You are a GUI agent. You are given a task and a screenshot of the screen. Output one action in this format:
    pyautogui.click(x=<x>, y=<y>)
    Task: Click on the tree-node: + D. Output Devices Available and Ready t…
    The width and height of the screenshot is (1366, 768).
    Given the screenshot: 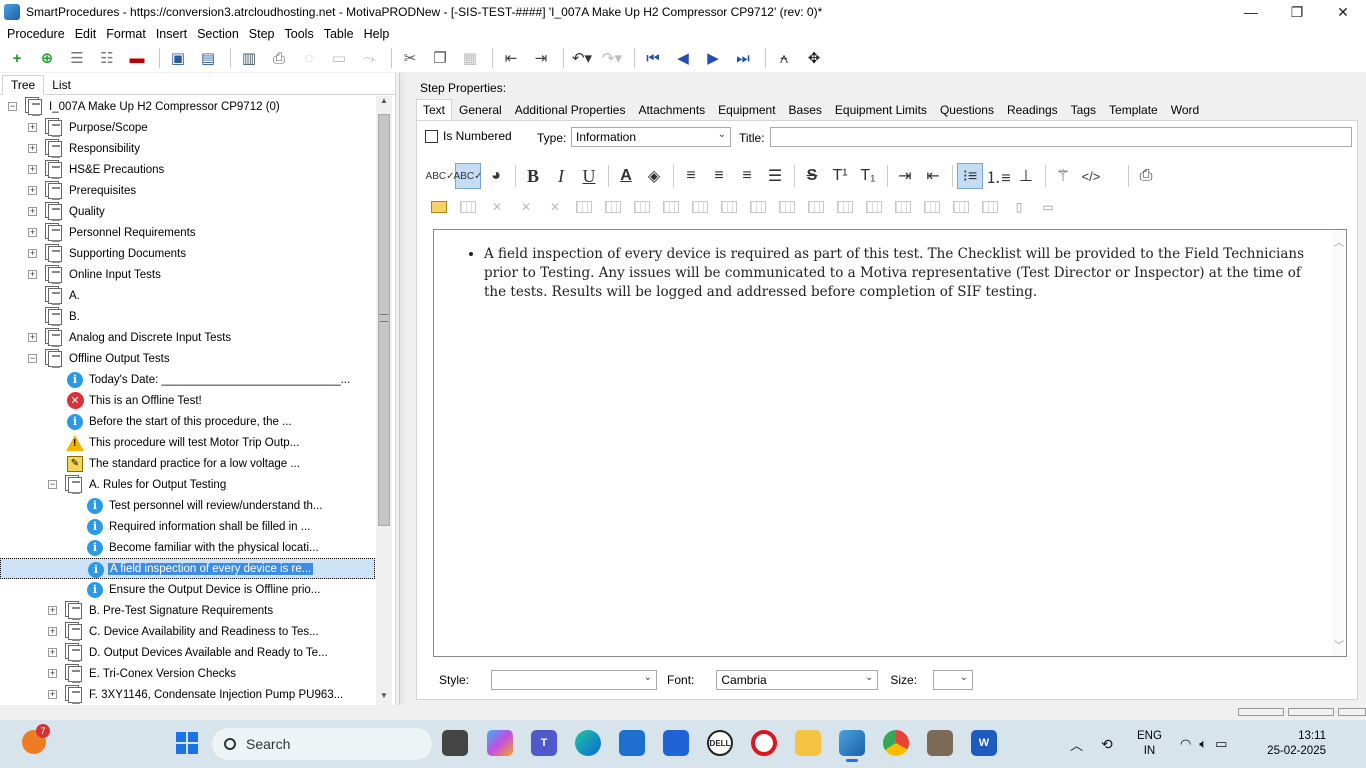 What is the action you would take?
    pyautogui.click(x=187, y=652)
    